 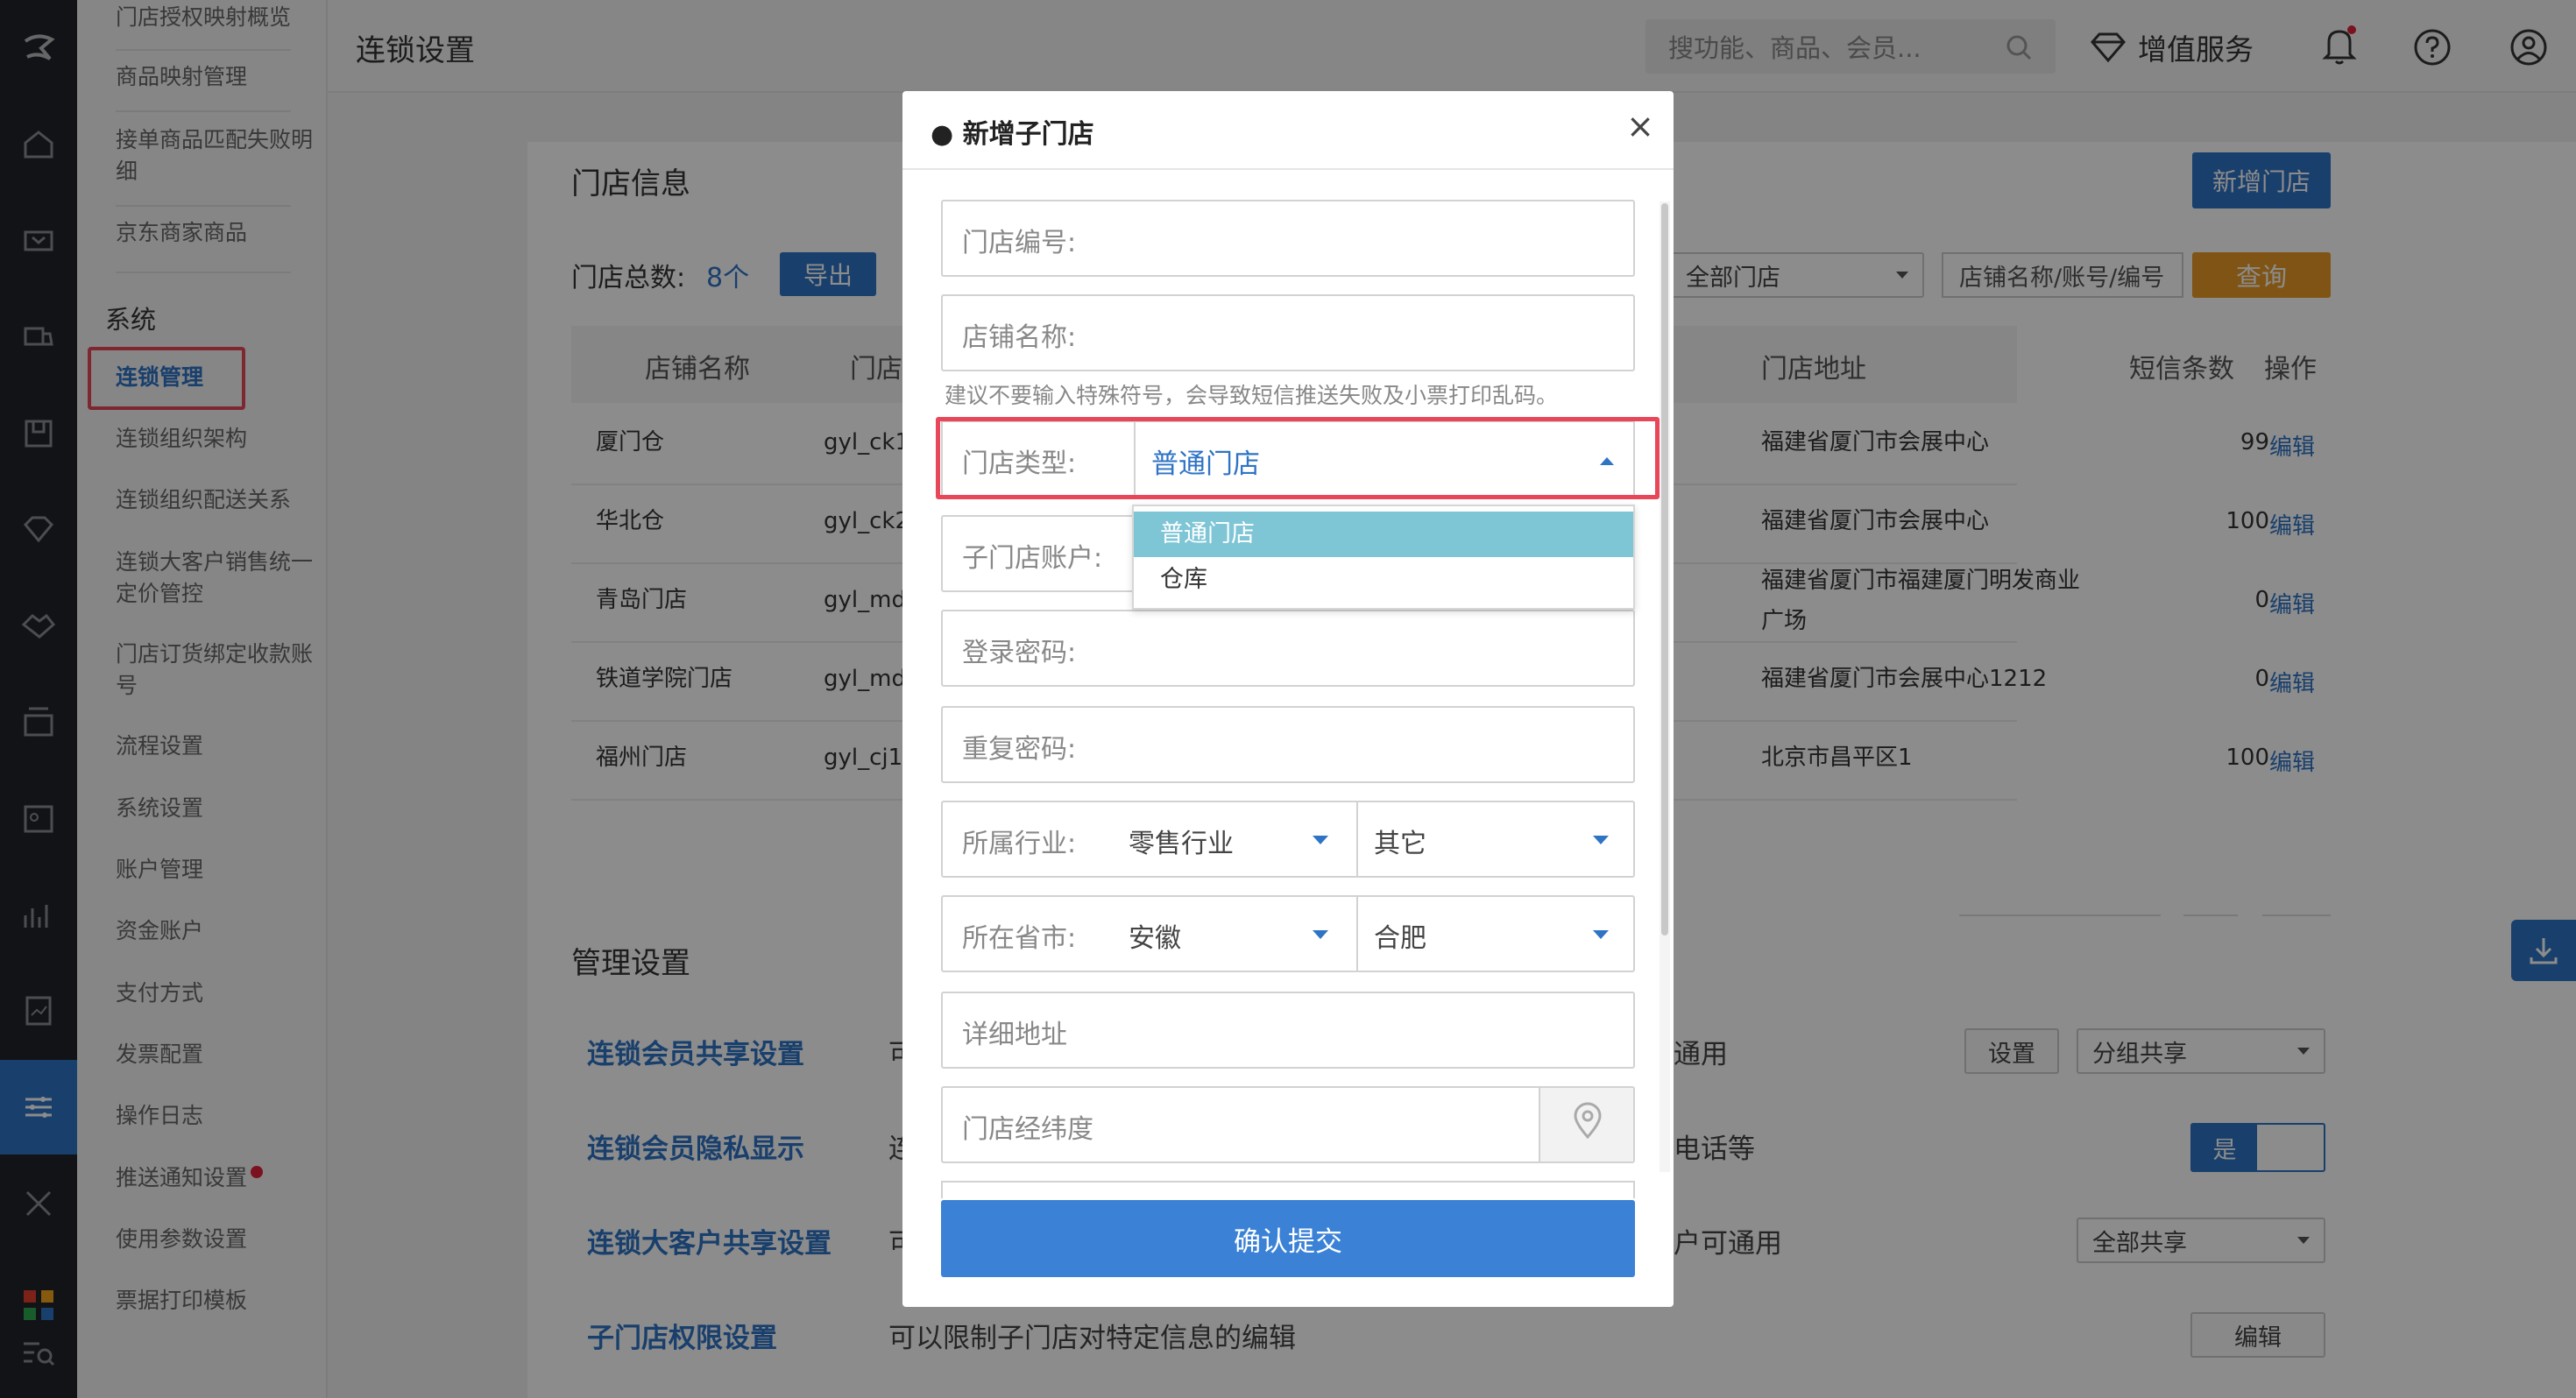 I want to click on store-code-label: 门店编号:, so click(x=1019, y=243).